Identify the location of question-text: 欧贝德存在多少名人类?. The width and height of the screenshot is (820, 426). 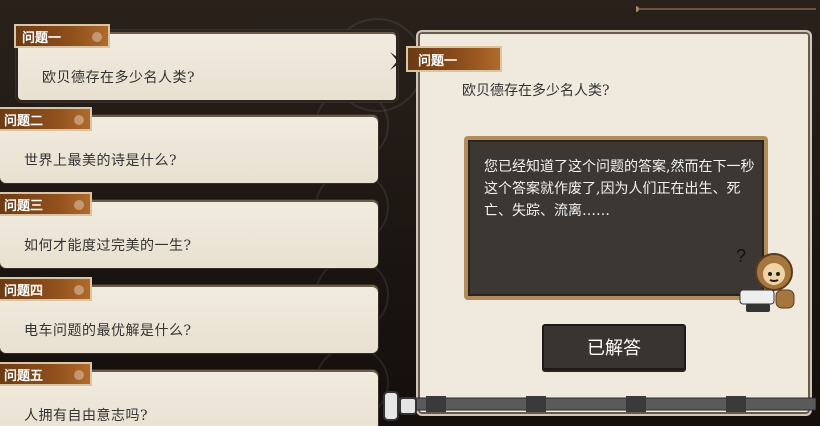
(119, 78).